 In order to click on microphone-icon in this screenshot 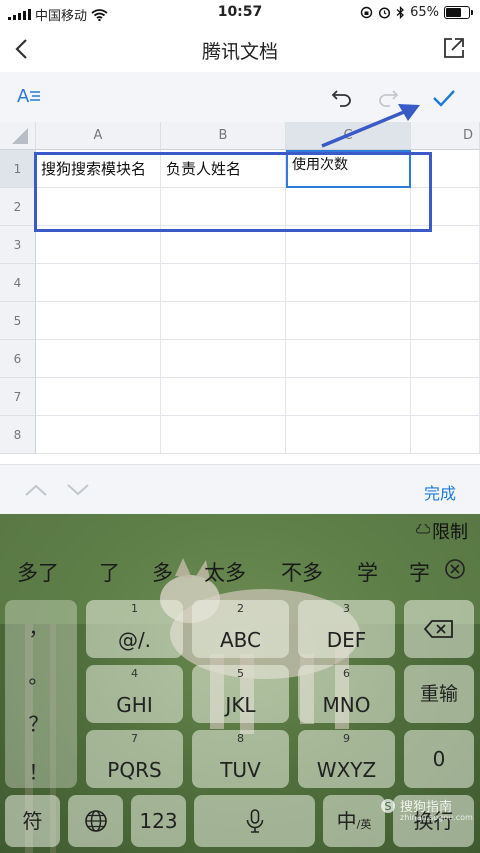, I will do `click(254, 821)`.